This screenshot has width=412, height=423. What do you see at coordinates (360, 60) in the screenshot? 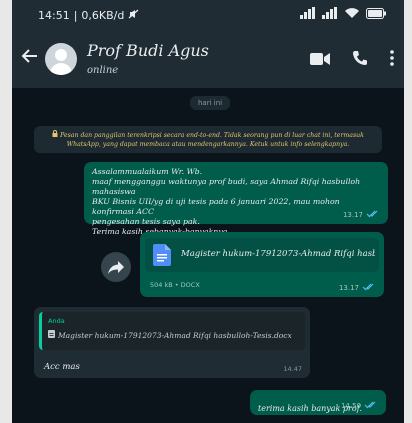
I see `phone-call-icon` at bounding box center [360, 60].